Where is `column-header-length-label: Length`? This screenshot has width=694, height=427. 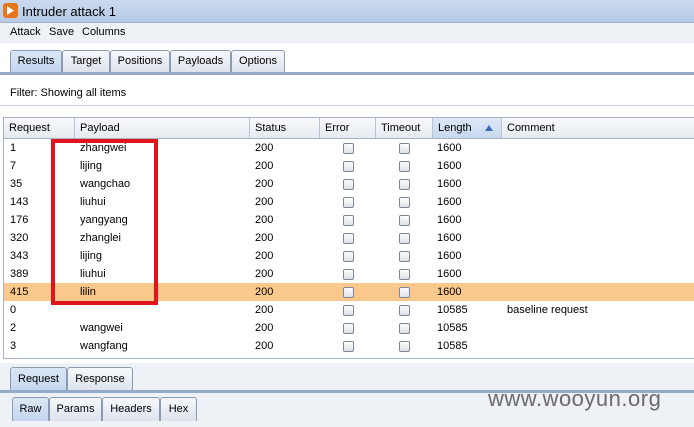
column-header-length-label: Length is located at coordinates (455, 128).